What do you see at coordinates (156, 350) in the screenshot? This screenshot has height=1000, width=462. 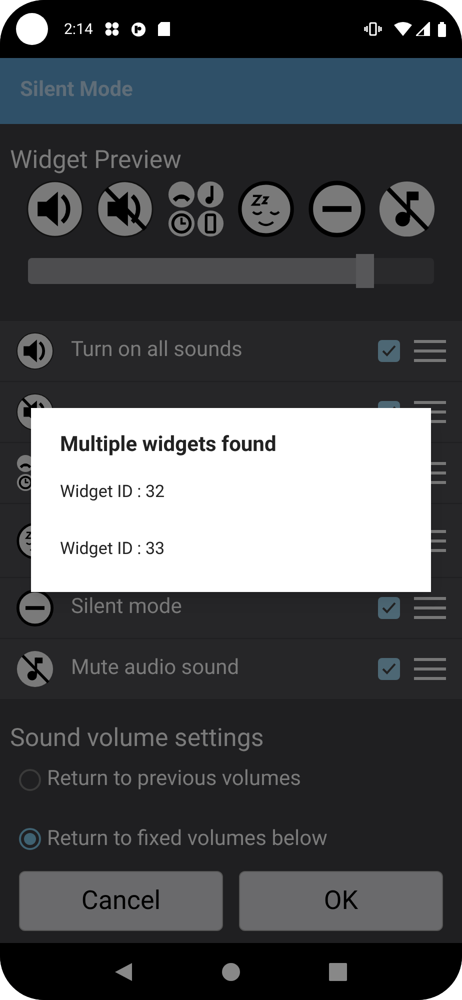 I see `mode-label: Turn on all sounds` at bounding box center [156, 350].